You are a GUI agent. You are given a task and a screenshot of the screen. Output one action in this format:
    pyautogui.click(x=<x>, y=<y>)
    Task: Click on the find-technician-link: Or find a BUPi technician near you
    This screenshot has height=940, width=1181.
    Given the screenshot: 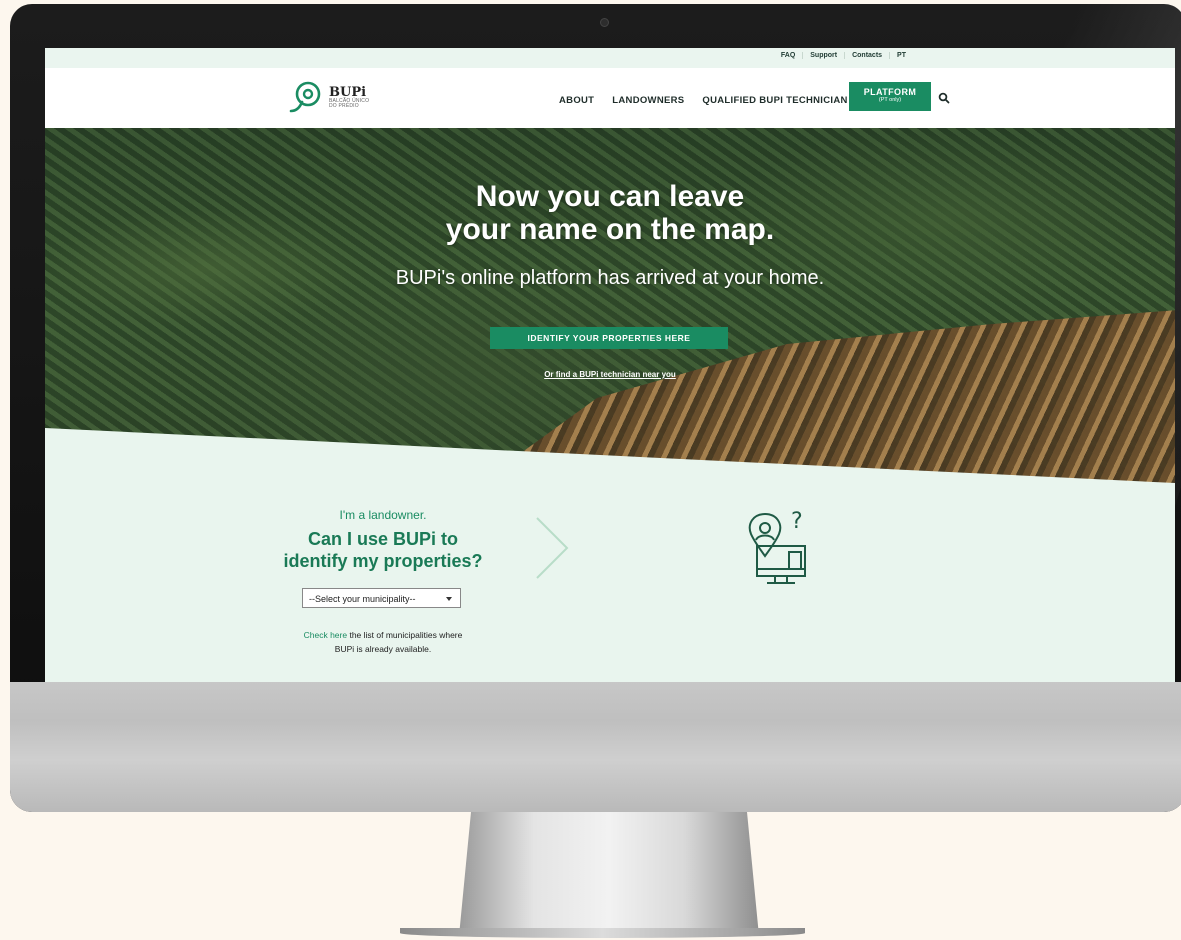 What is the action you would take?
    pyautogui.click(x=610, y=374)
    